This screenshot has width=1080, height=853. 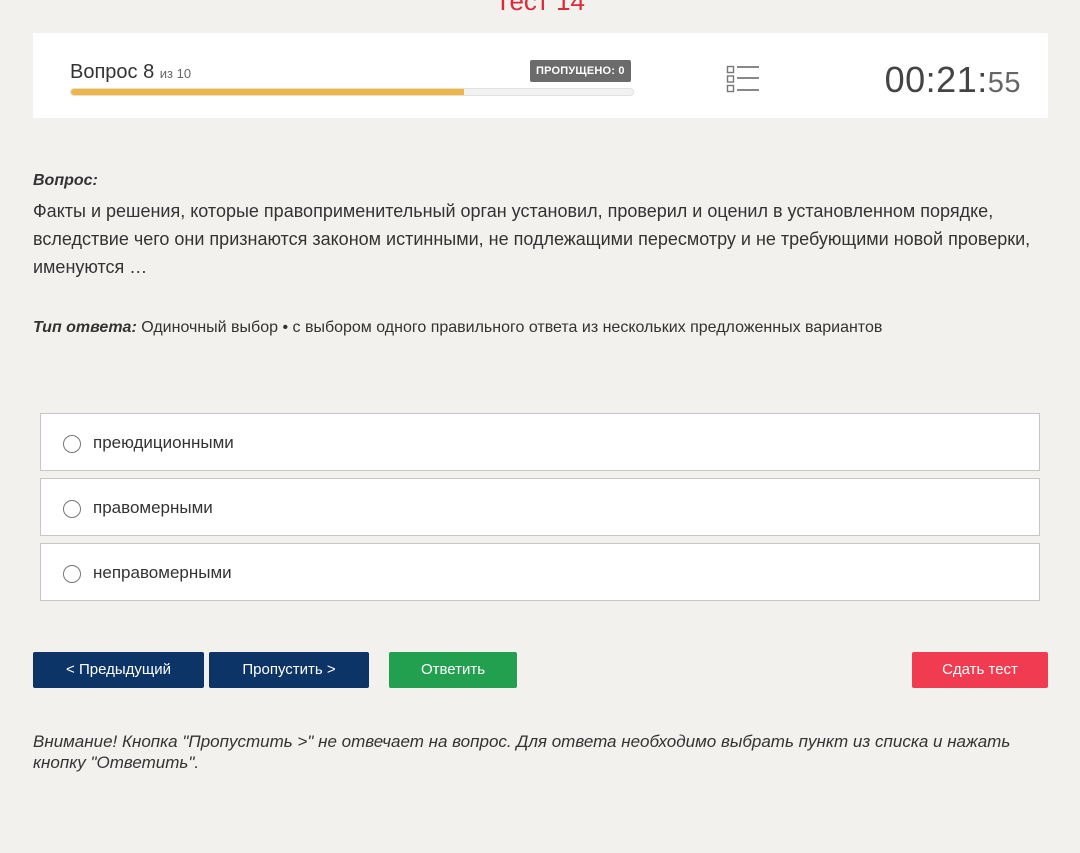 I want to click on question-counter: Вопрос 8 из 10, so click(x=130, y=72).